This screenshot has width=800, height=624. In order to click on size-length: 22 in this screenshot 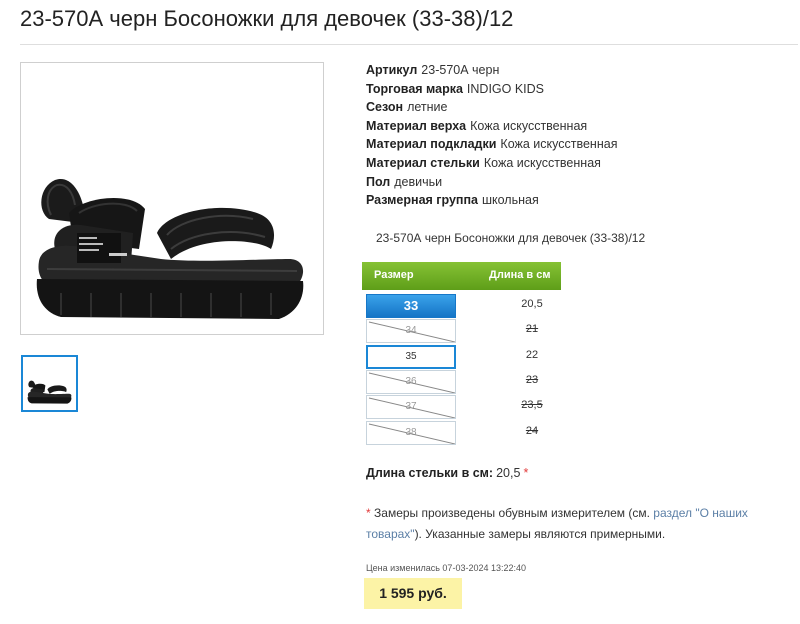, I will do `click(532, 355)`.